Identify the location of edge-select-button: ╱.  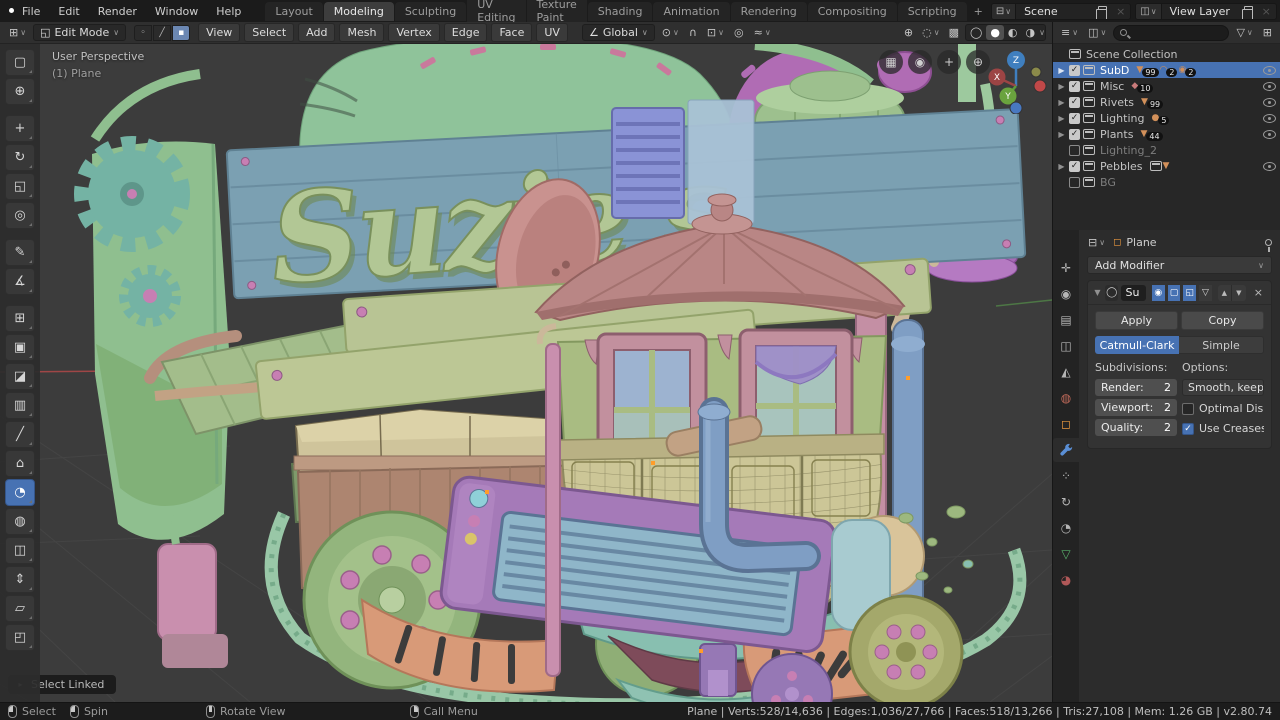
(162, 32).